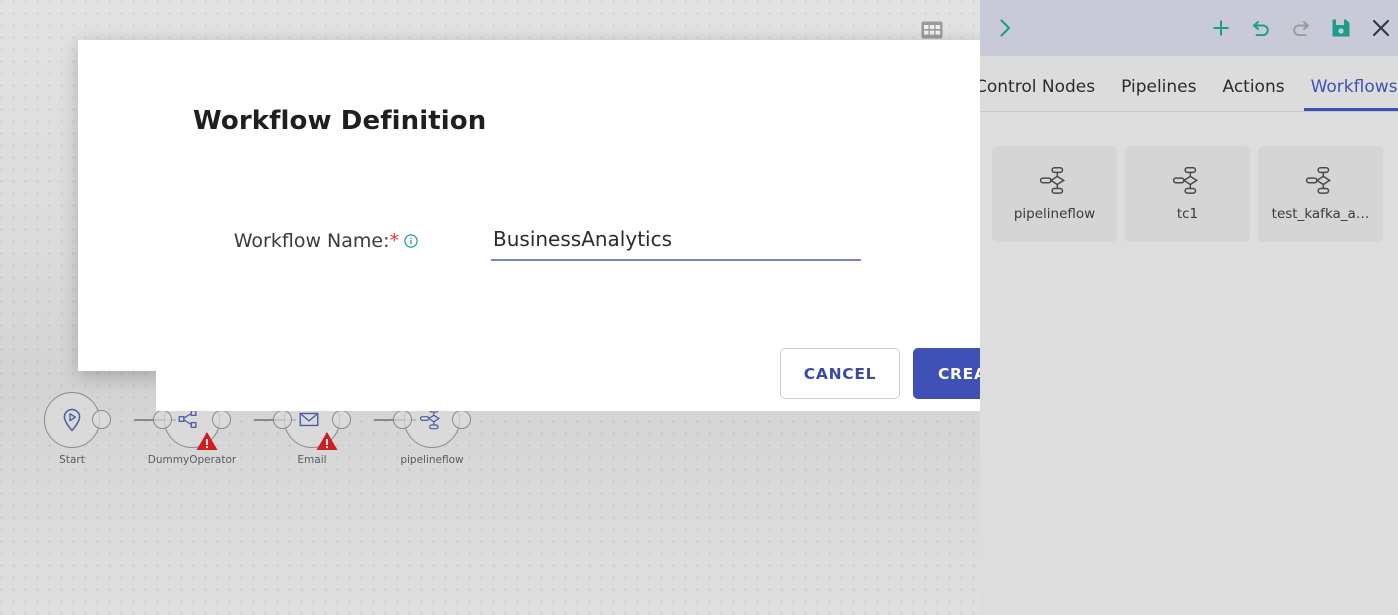  Describe the element at coordinates (1261, 28) in the screenshot. I see `undo-icon` at that location.